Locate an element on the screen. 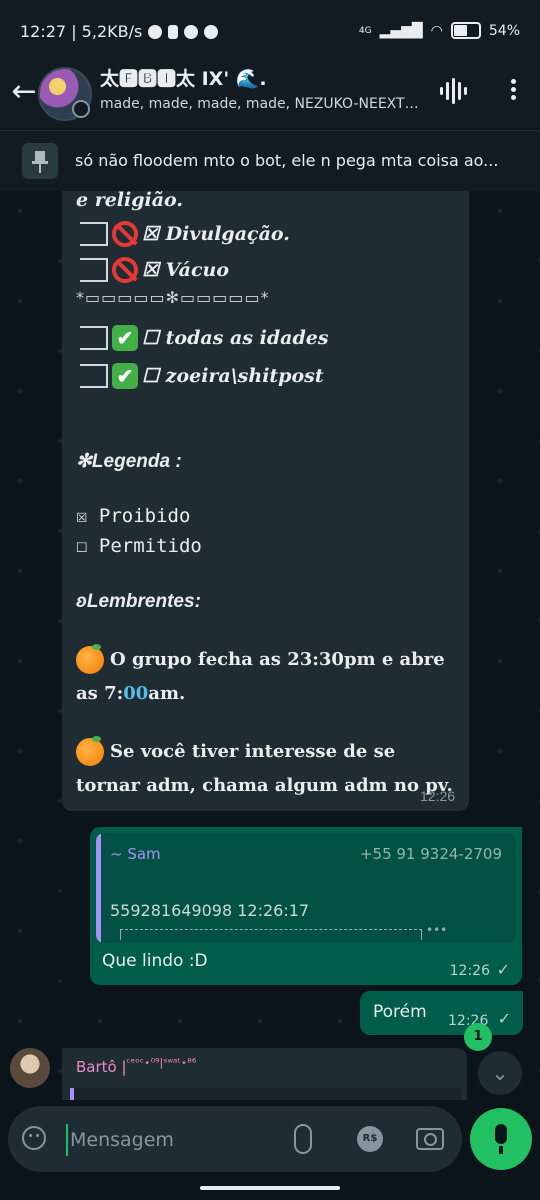  sender-avatar is located at coordinates (30, 1068).